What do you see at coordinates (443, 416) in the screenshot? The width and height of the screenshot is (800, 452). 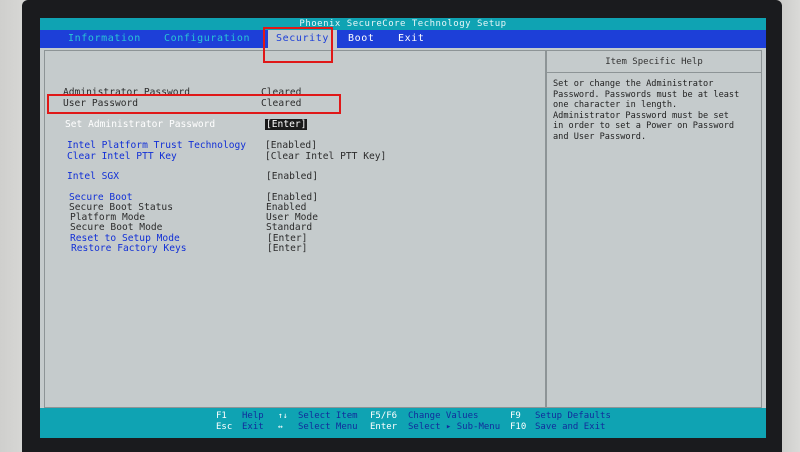 I see `change-values-desc: Change Values` at bounding box center [443, 416].